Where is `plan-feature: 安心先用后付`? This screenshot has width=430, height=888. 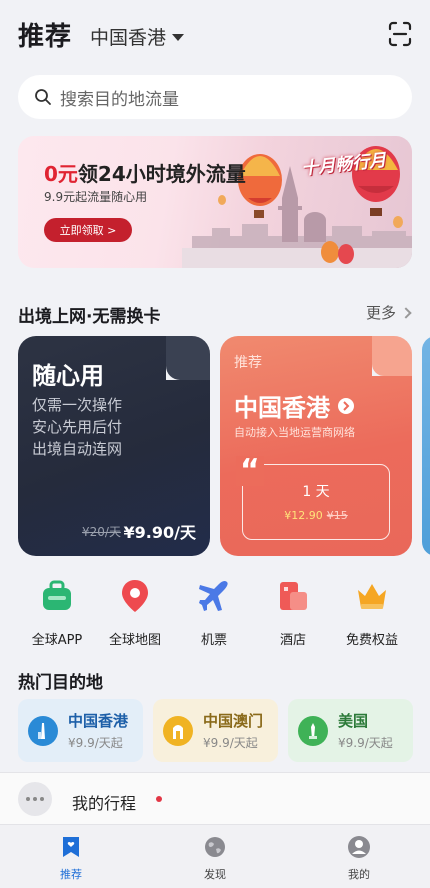 plan-feature: 安心先用后付 is located at coordinates (77, 427).